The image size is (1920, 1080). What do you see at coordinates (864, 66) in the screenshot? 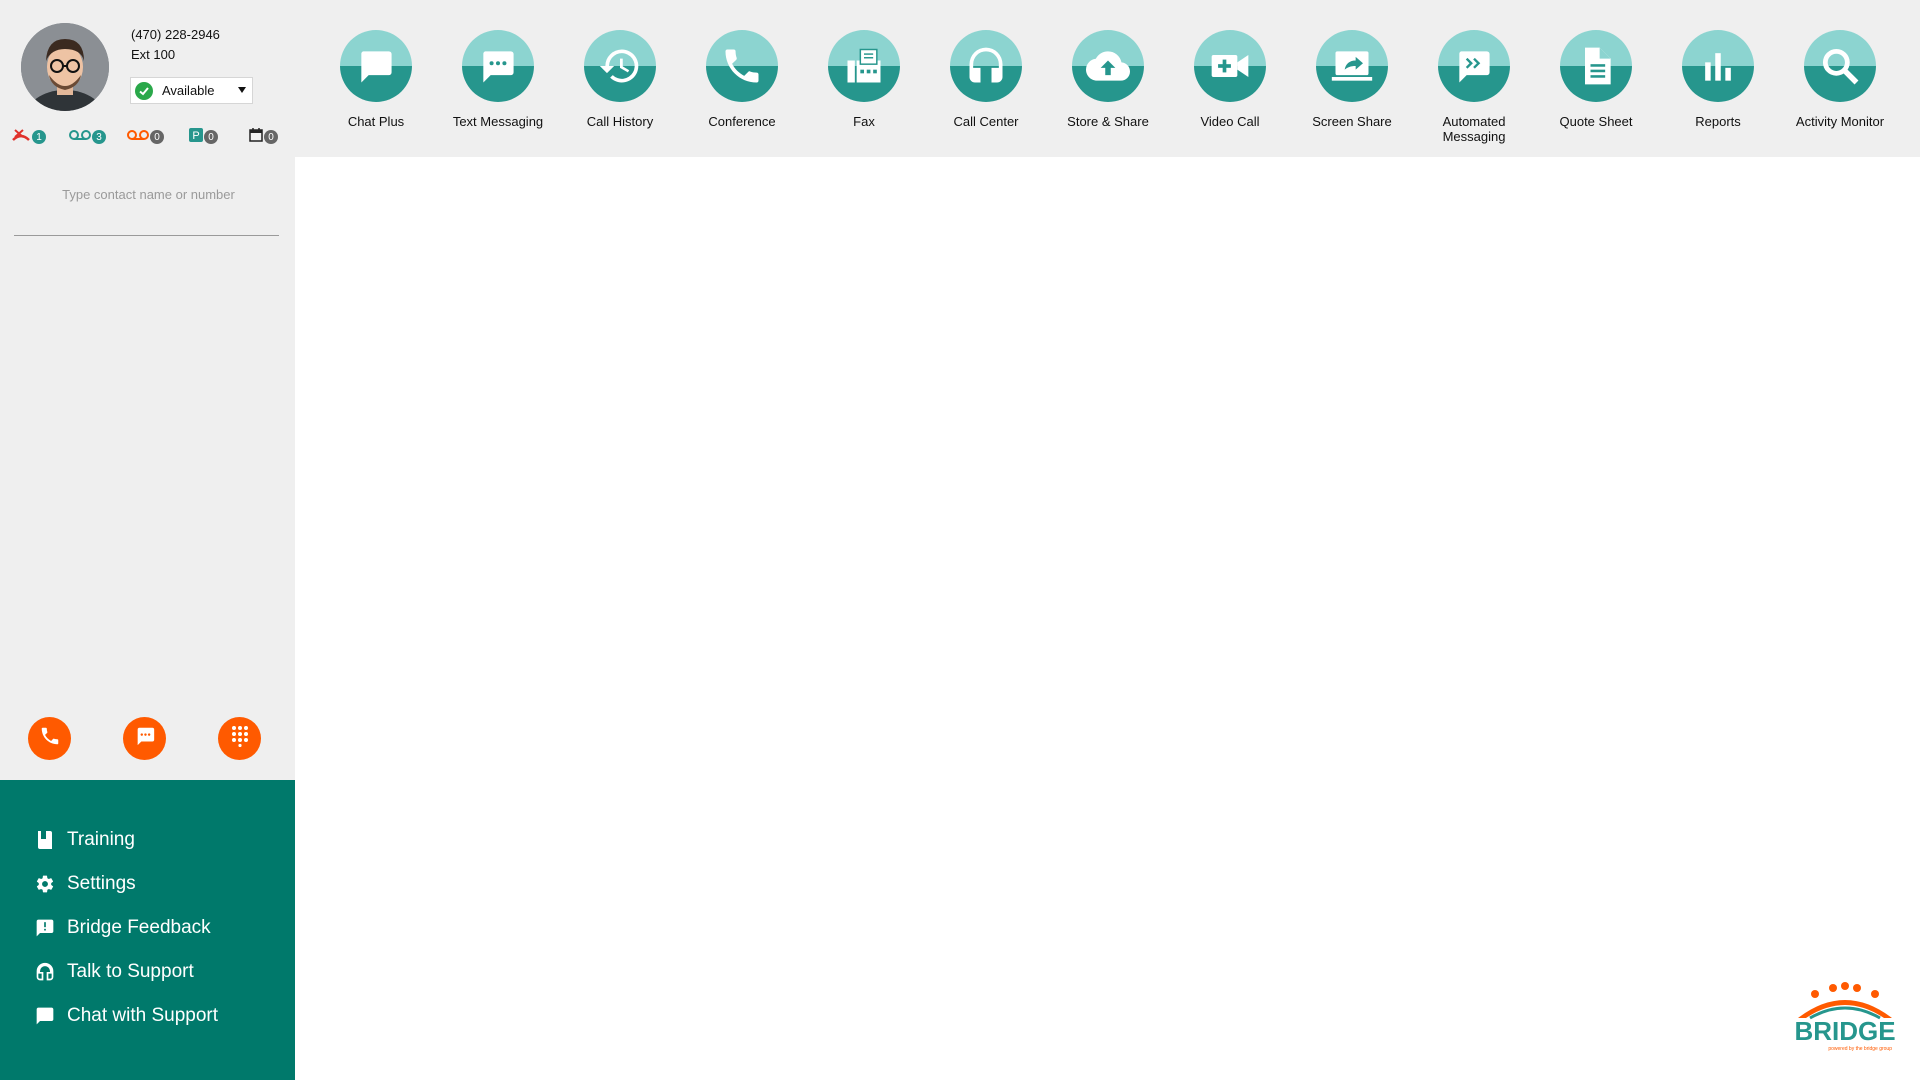
I see `fax-icon` at bounding box center [864, 66].